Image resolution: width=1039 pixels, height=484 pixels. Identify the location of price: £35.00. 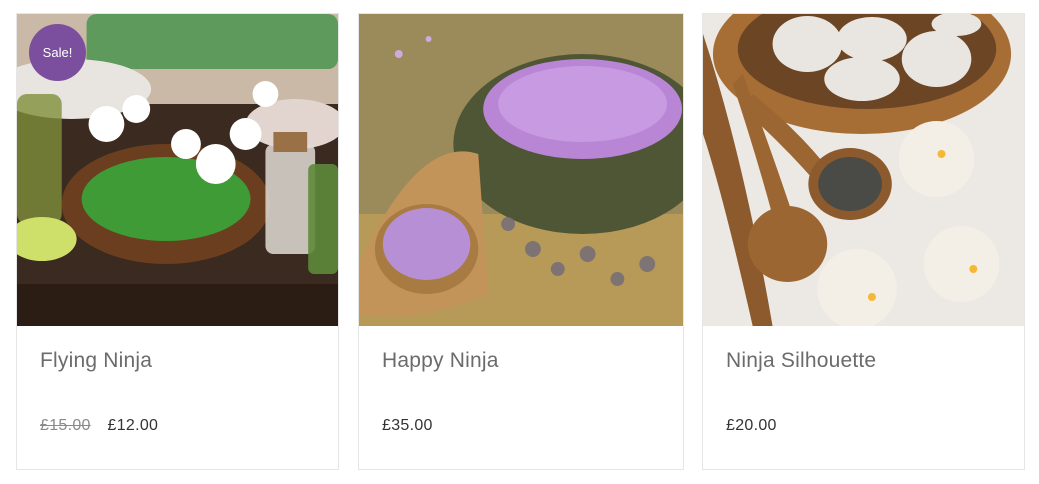
(407, 425).